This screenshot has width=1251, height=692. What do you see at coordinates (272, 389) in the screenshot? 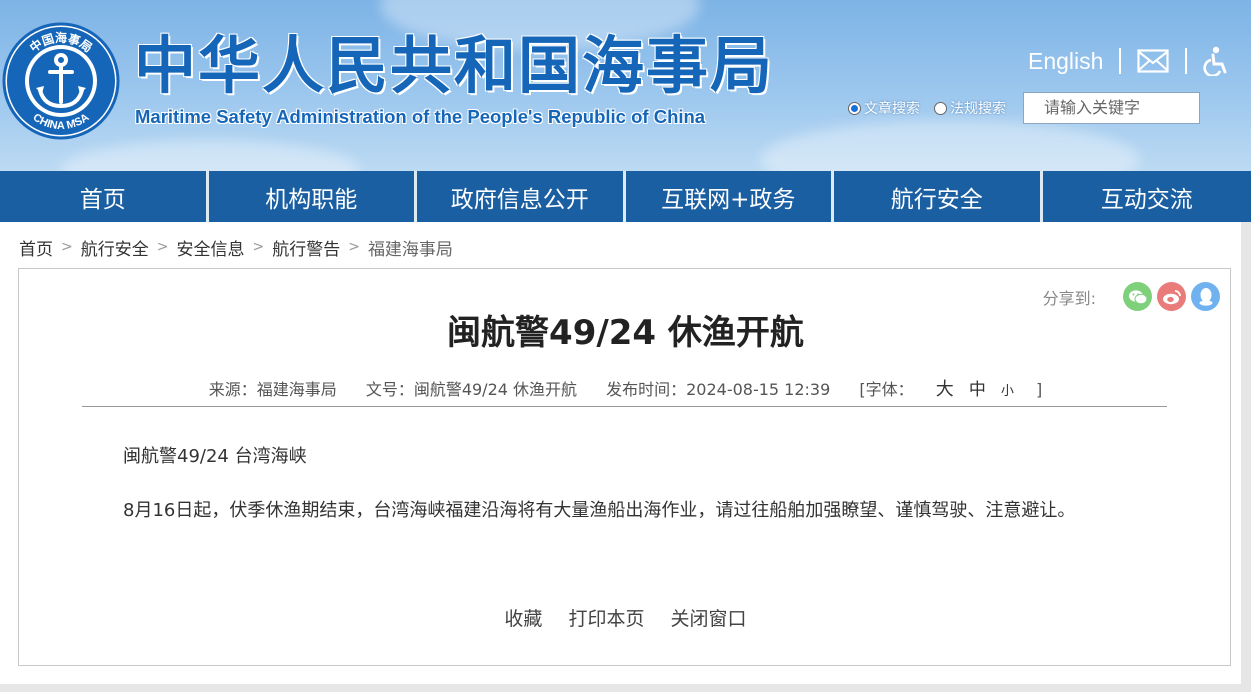
I see `article-source: 来源：福建海事局` at bounding box center [272, 389].